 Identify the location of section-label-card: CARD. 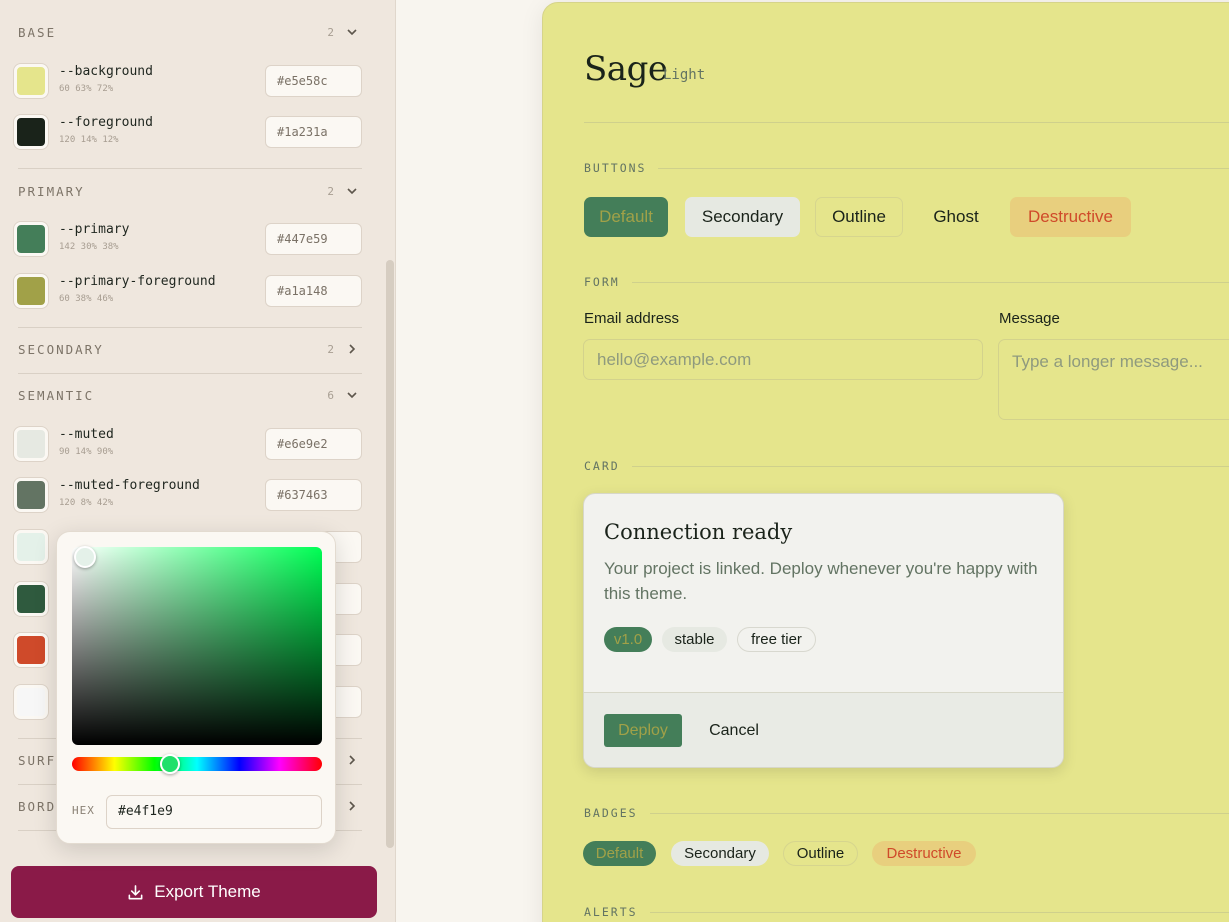
(906, 466).